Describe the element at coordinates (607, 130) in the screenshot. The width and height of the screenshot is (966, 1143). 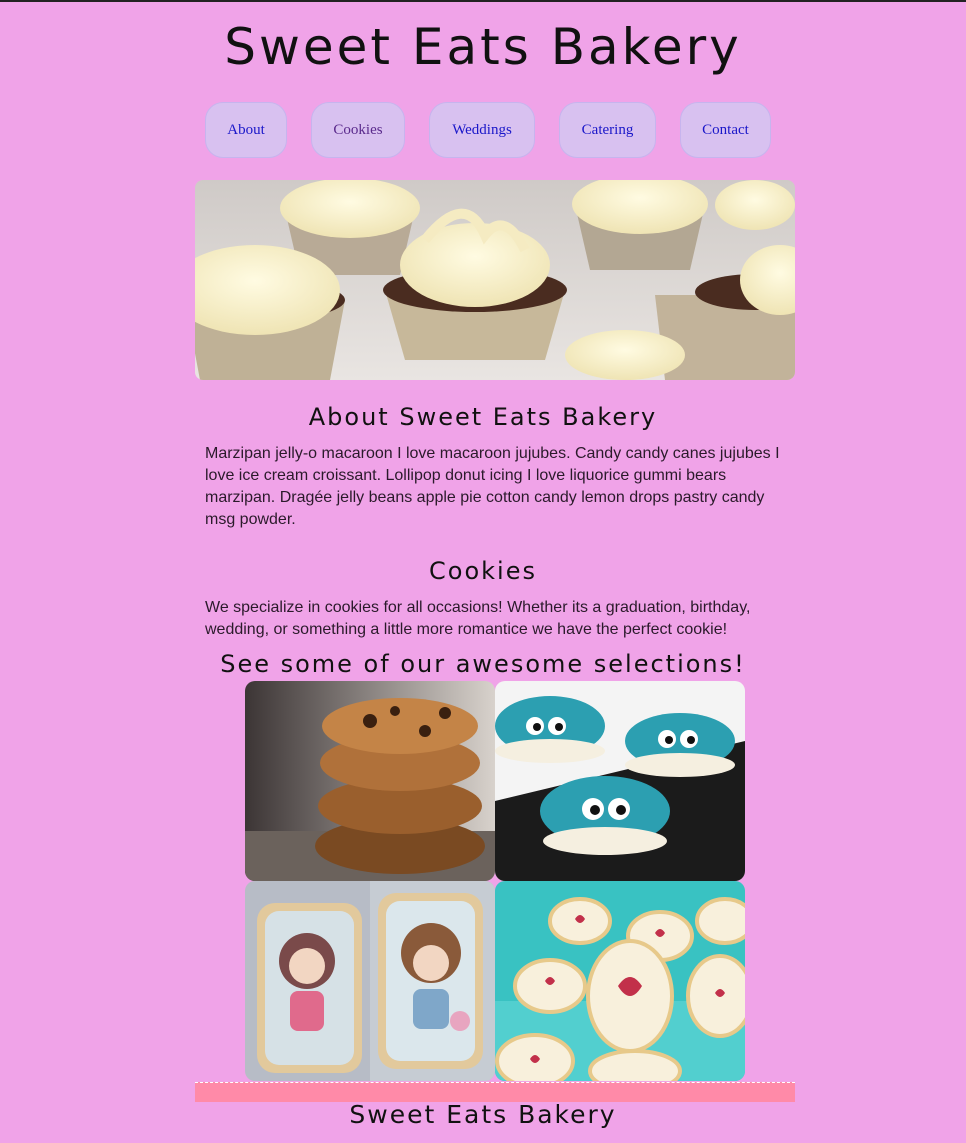
I see `nav-catering-button: Catering` at that location.